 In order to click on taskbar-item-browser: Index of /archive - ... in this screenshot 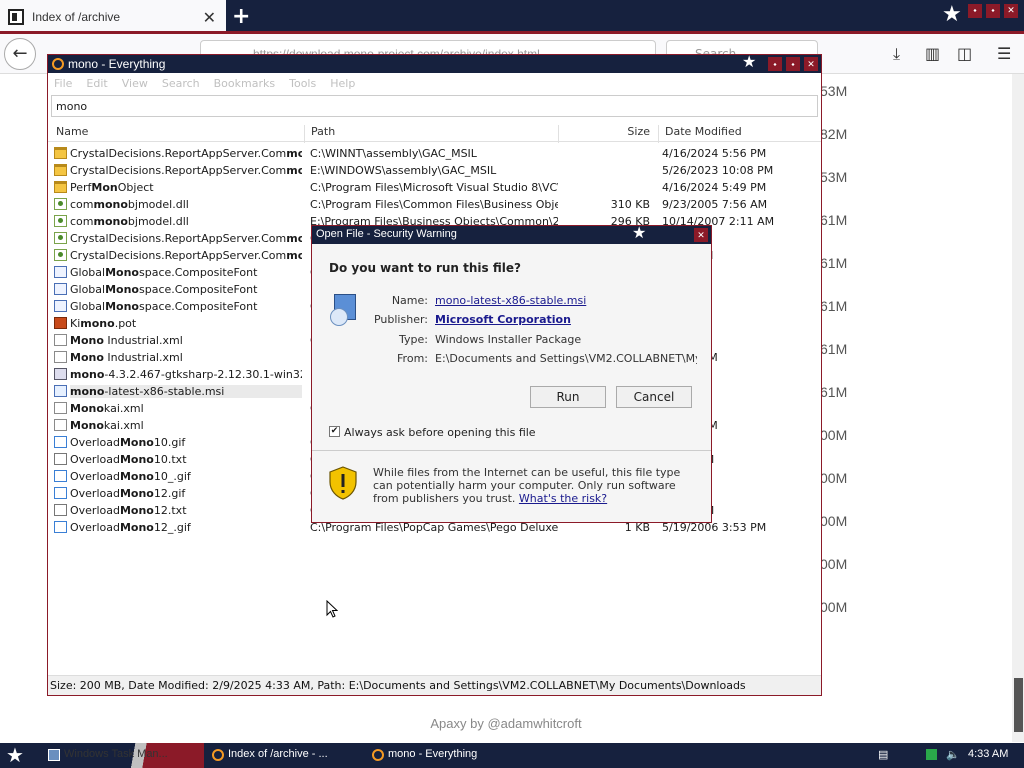, I will do `click(284, 755)`.